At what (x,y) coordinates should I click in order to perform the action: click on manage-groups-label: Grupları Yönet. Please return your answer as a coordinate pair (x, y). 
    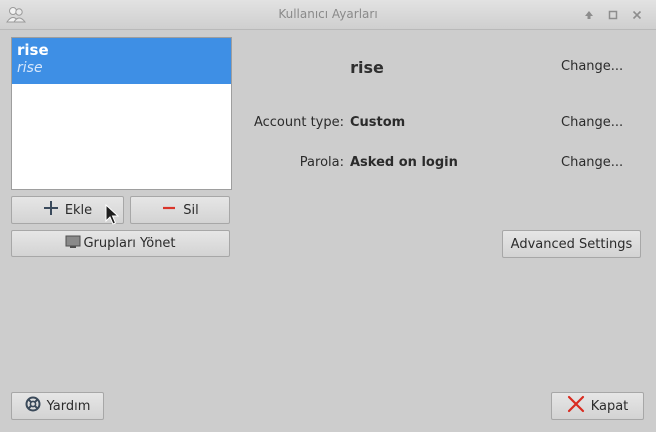
    Looking at the image, I should click on (129, 243).